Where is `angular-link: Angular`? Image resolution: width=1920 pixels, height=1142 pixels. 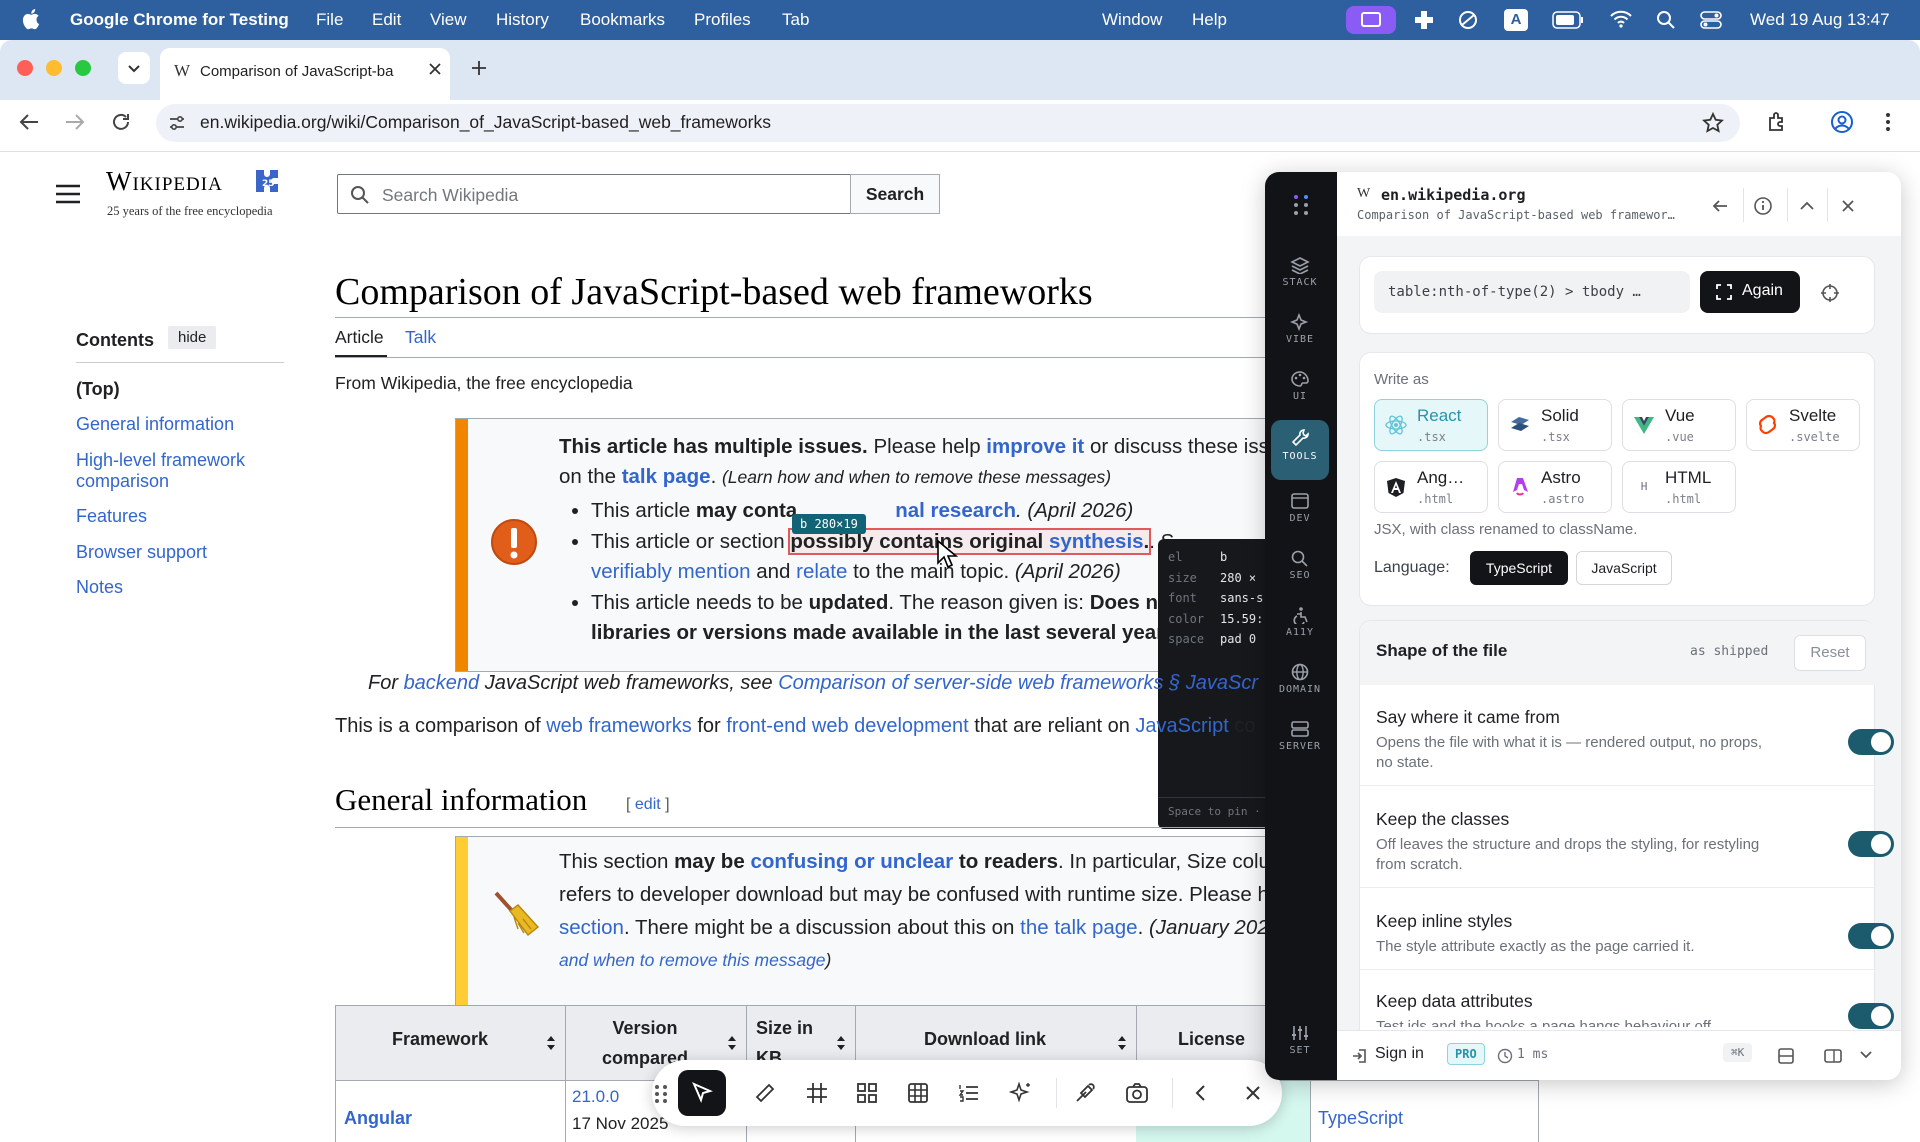
angular-link: Angular is located at coordinates (378, 1118).